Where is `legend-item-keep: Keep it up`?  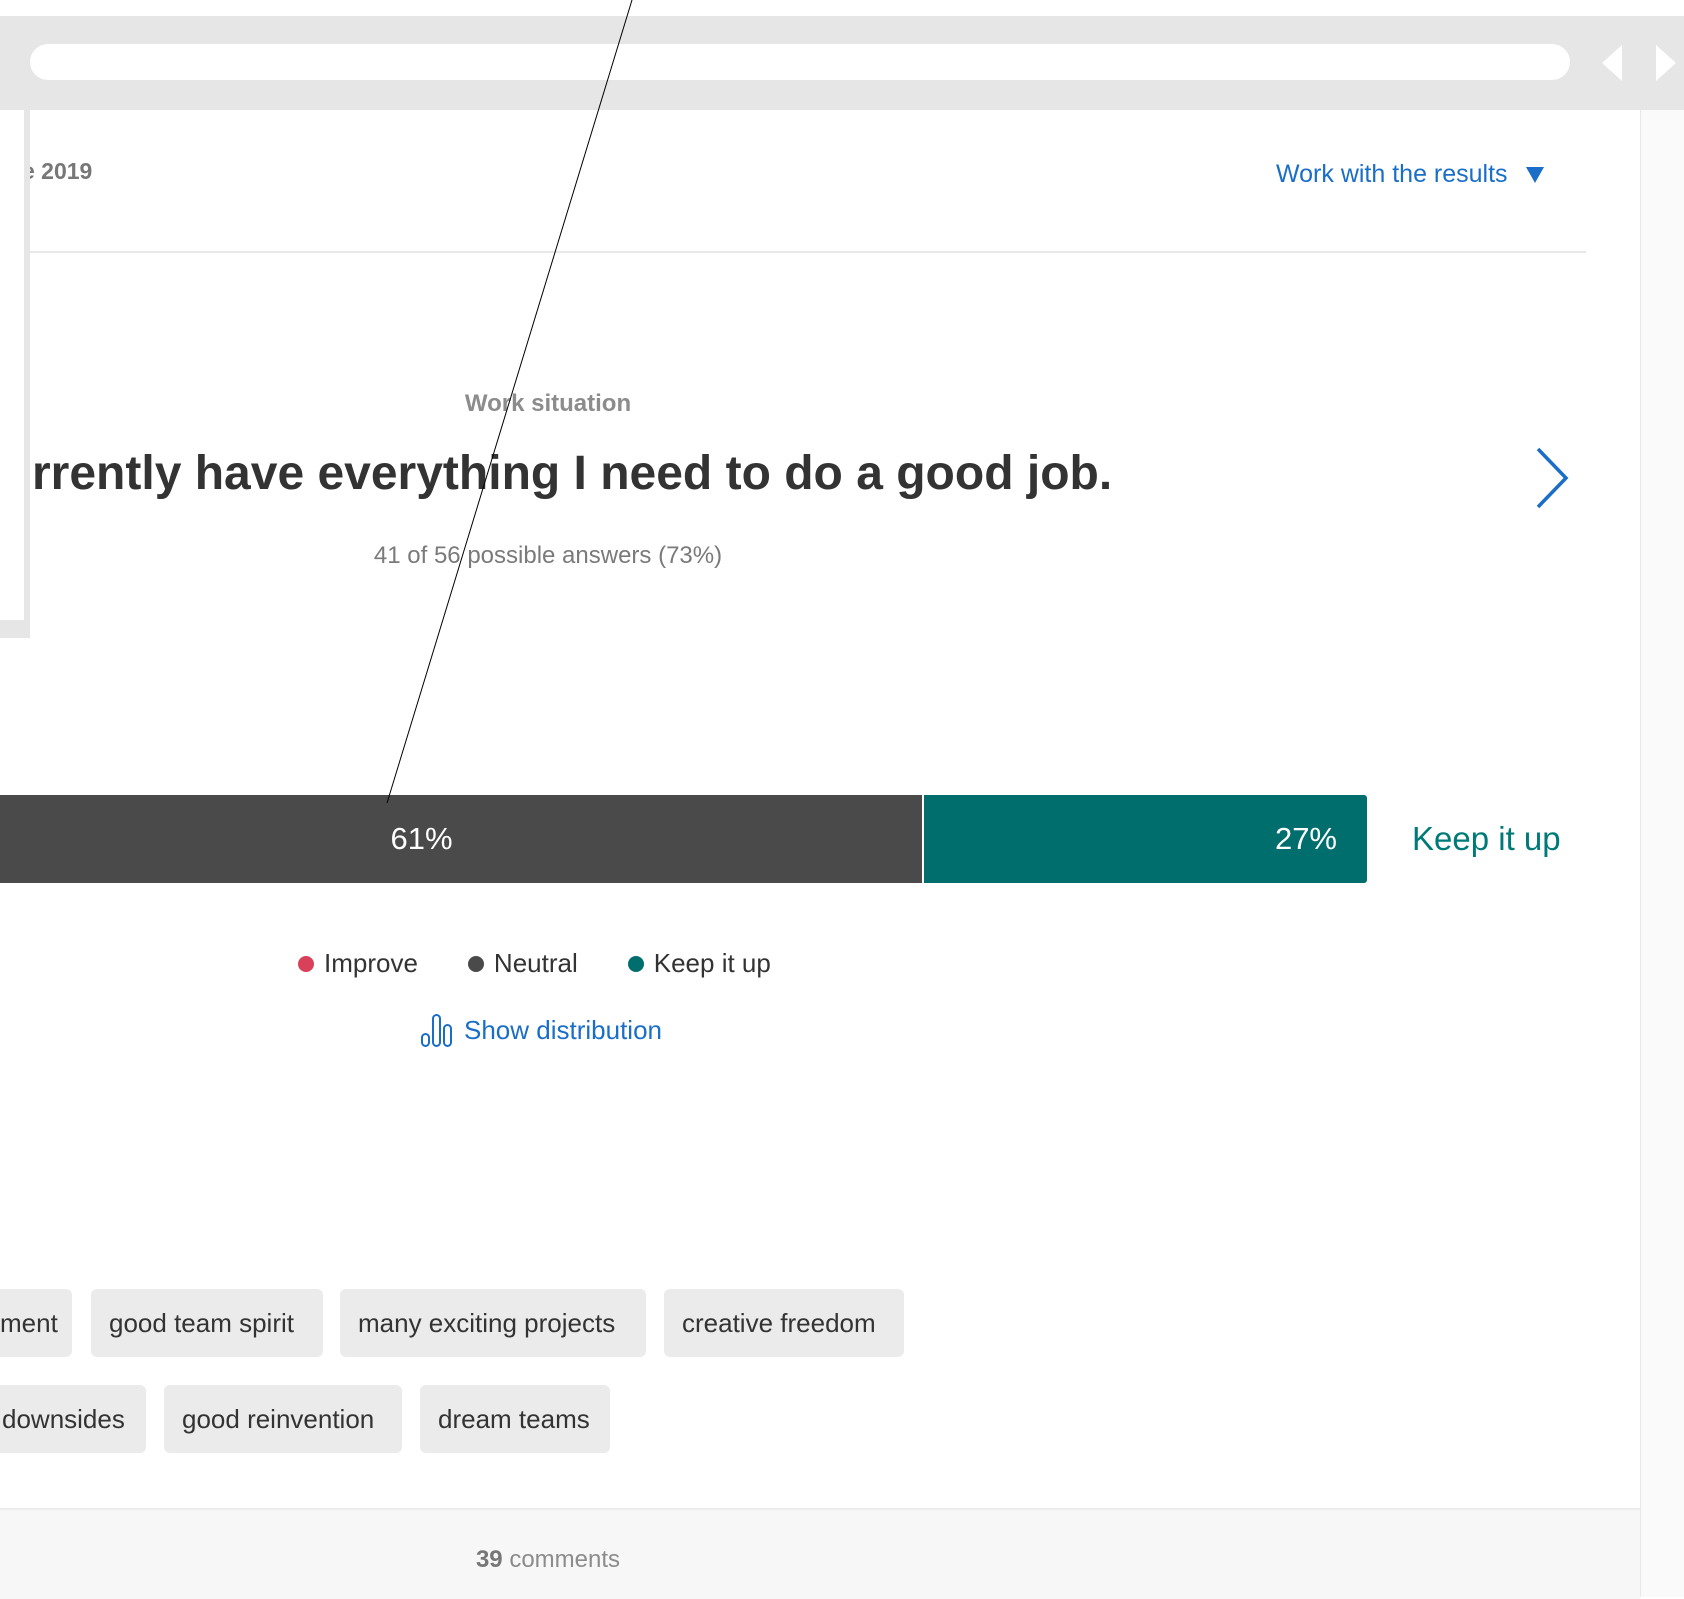 legend-item-keep: Keep it up is located at coordinates (699, 963).